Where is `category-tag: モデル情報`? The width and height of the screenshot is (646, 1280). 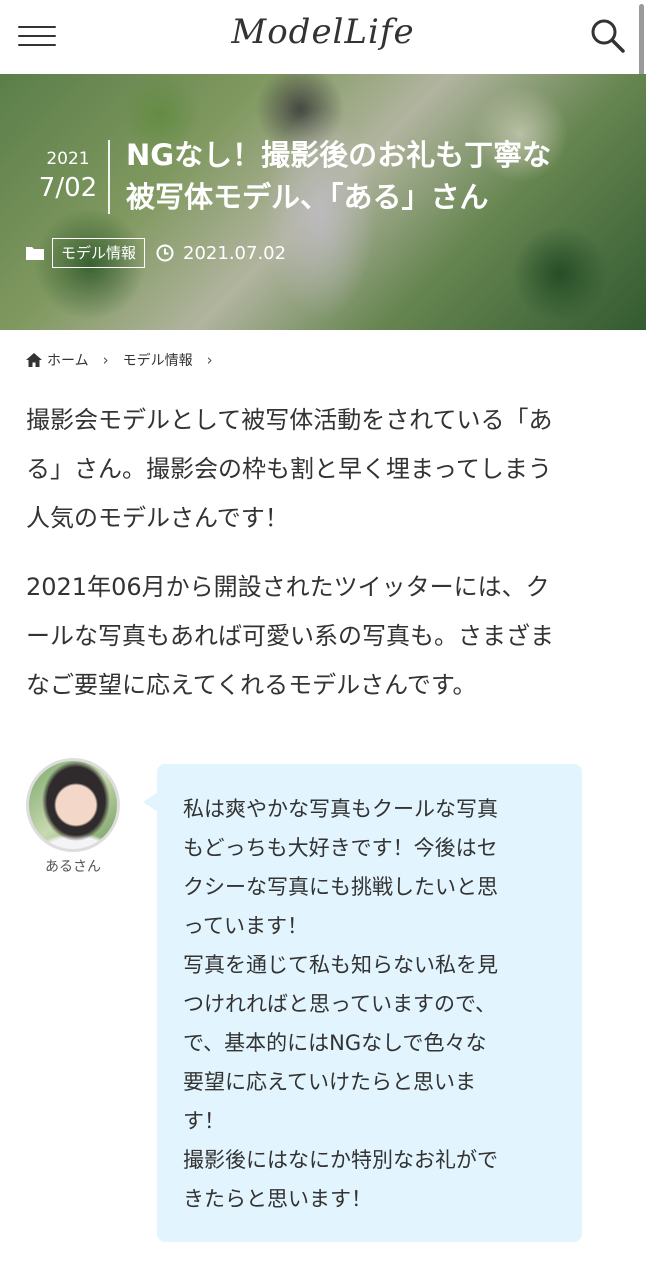
category-tag: モデル情報 is located at coordinates (99, 253).